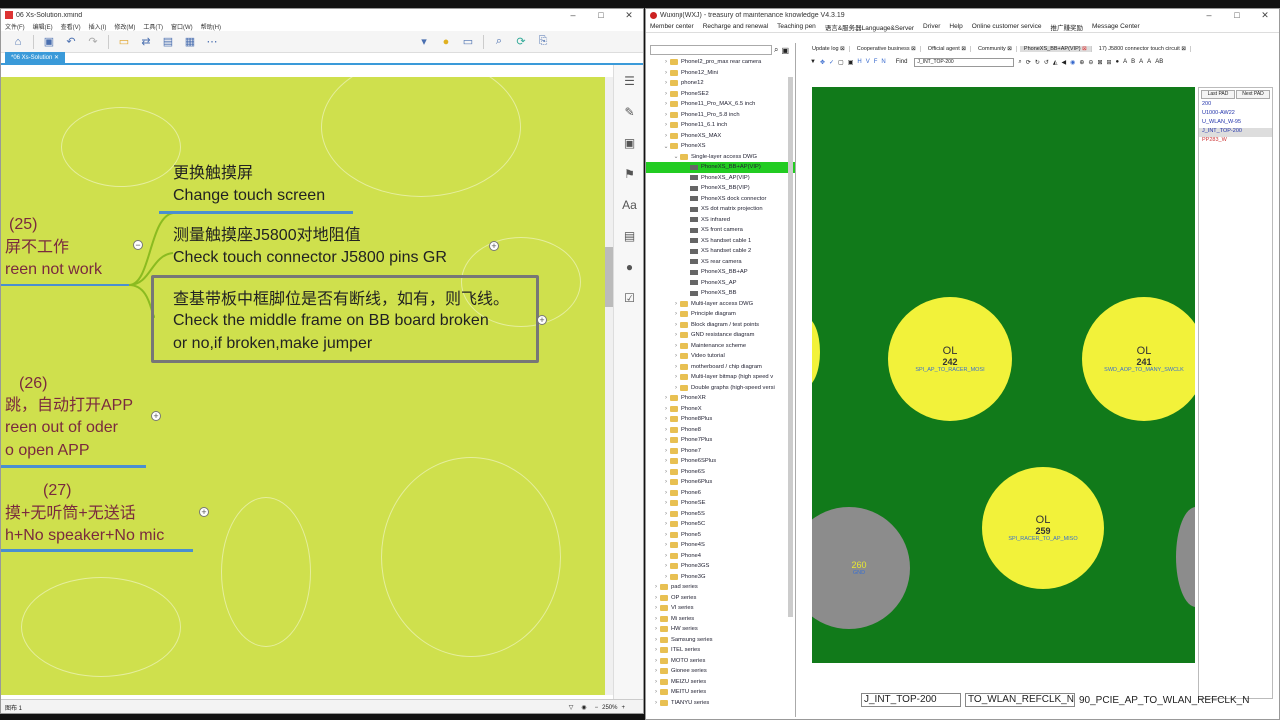  What do you see at coordinates (1235, 132) in the screenshot?
I see `net-item-selected: J_INT_TOP-200` at bounding box center [1235, 132].